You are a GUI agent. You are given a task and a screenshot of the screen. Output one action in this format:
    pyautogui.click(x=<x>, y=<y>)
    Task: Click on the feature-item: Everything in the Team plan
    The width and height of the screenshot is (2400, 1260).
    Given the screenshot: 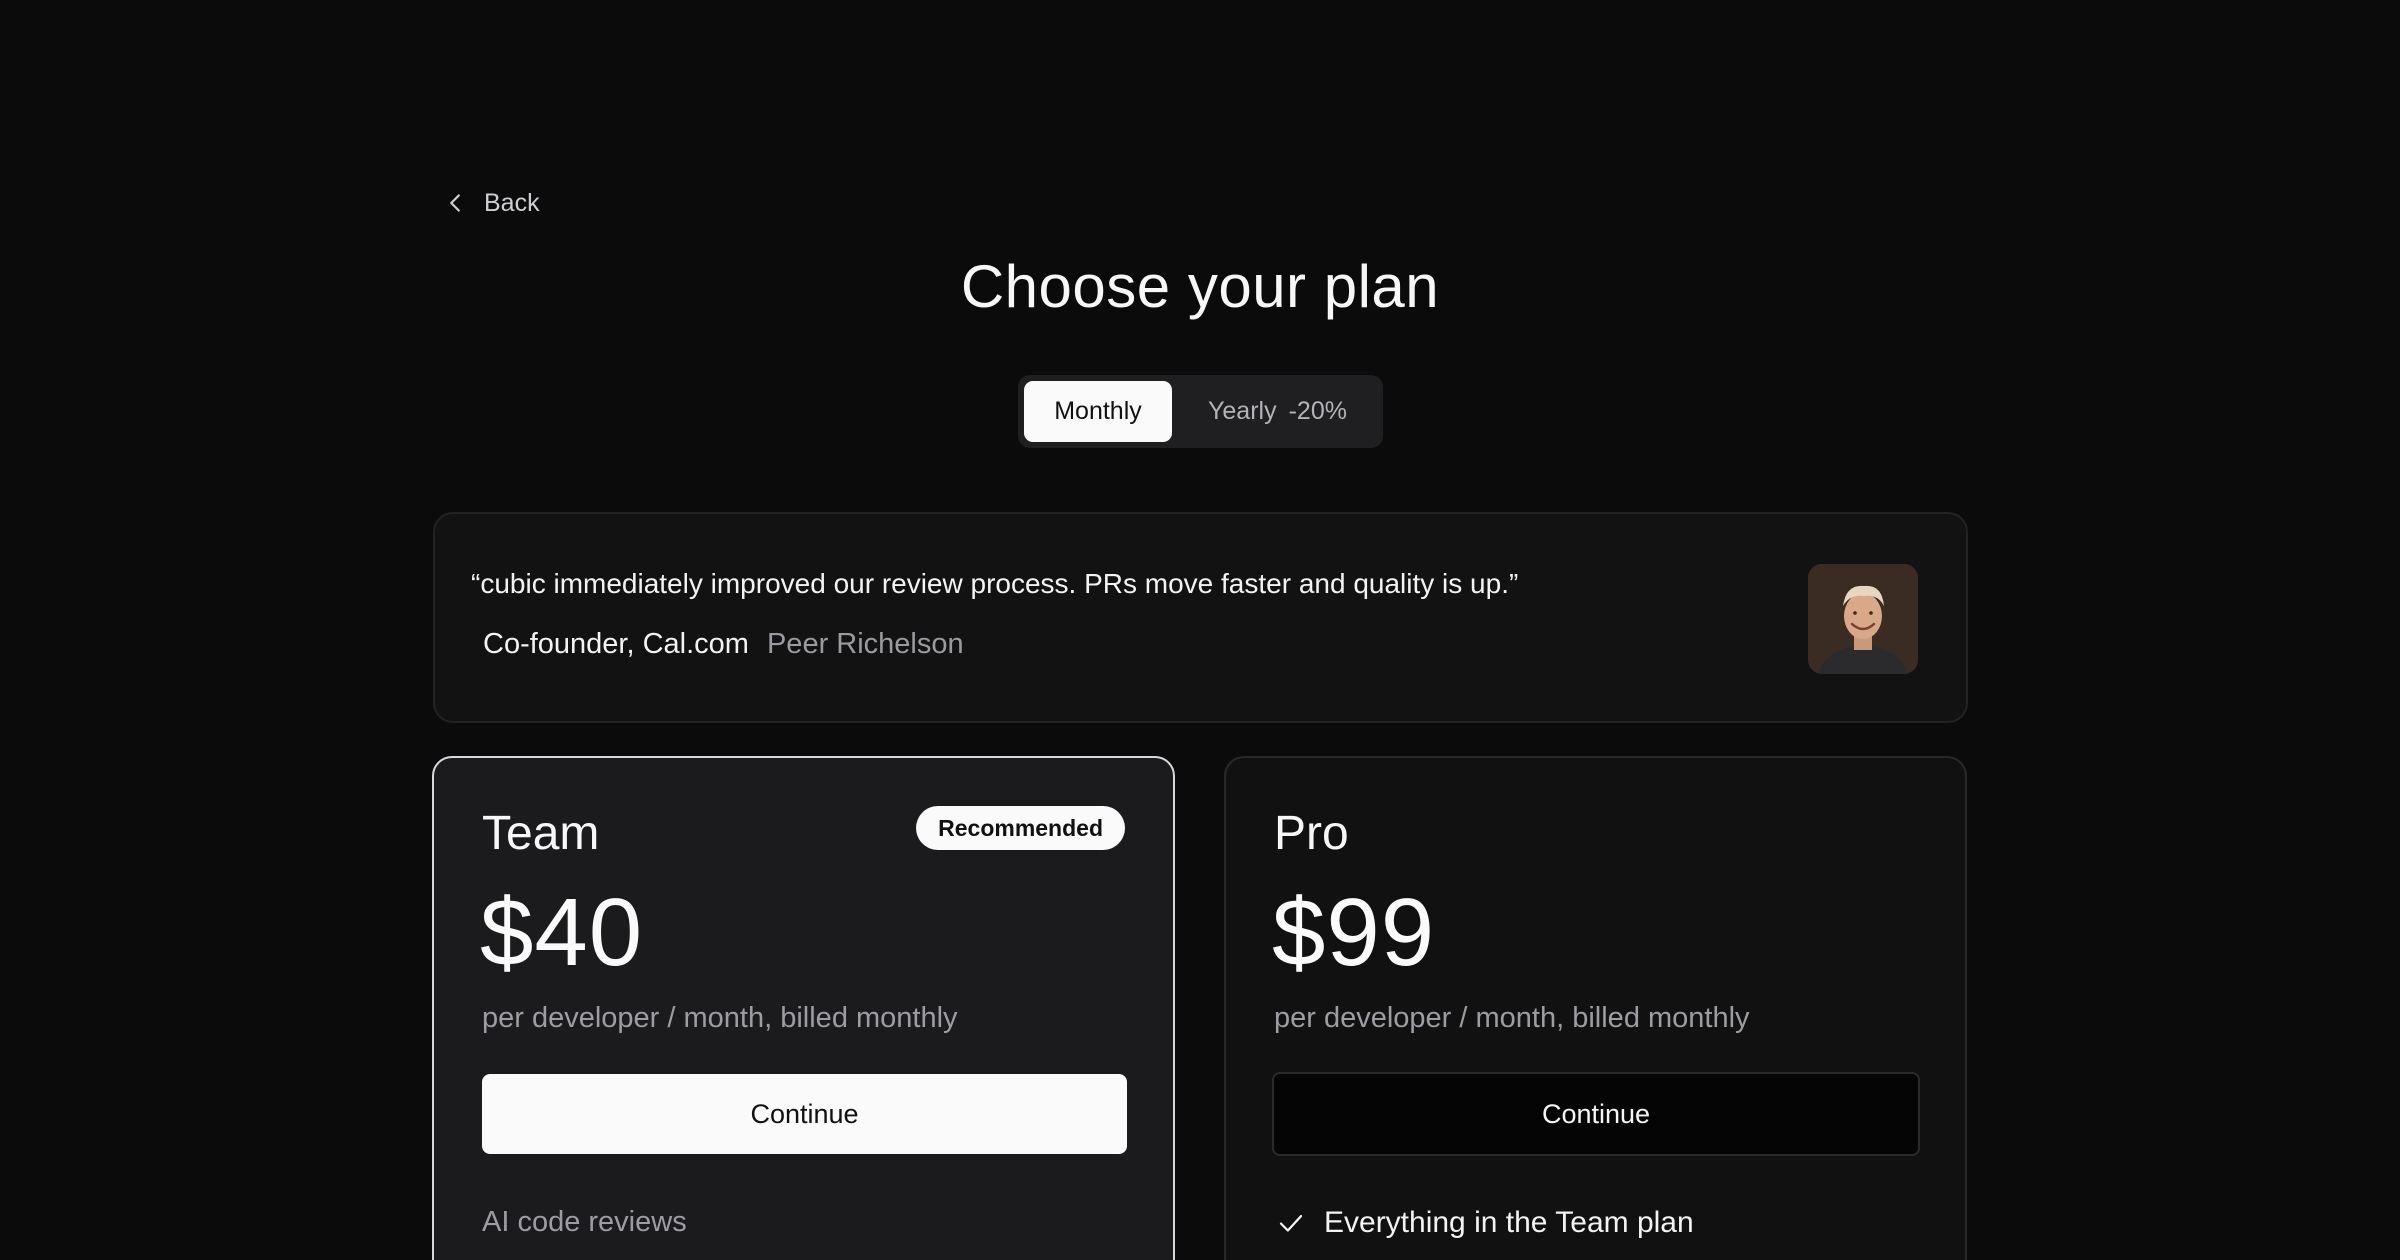 What is the action you would take?
    pyautogui.click(x=1485, y=1223)
    